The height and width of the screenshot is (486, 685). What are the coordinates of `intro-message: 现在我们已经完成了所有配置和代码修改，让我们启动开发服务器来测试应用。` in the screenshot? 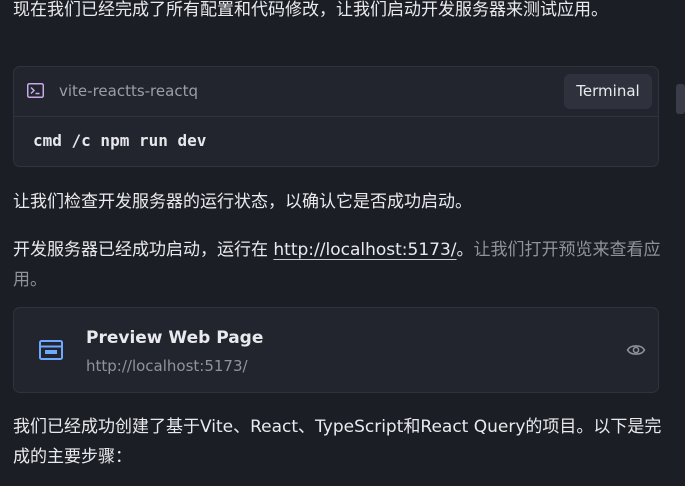 It's located at (310, 10).